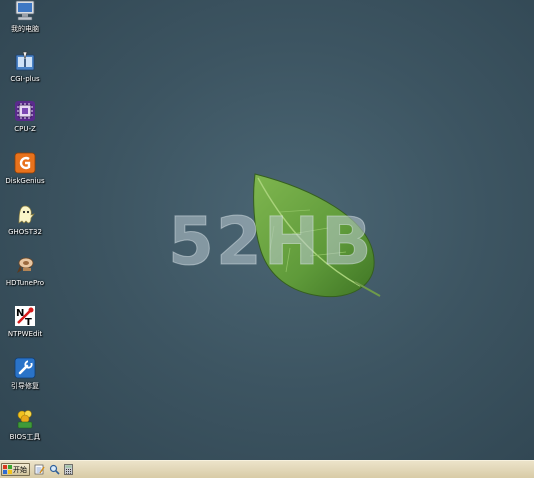 The width and height of the screenshot is (534, 478). Describe the element at coordinates (68, 469) in the screenshot. I see `calculator-icon` at that location.